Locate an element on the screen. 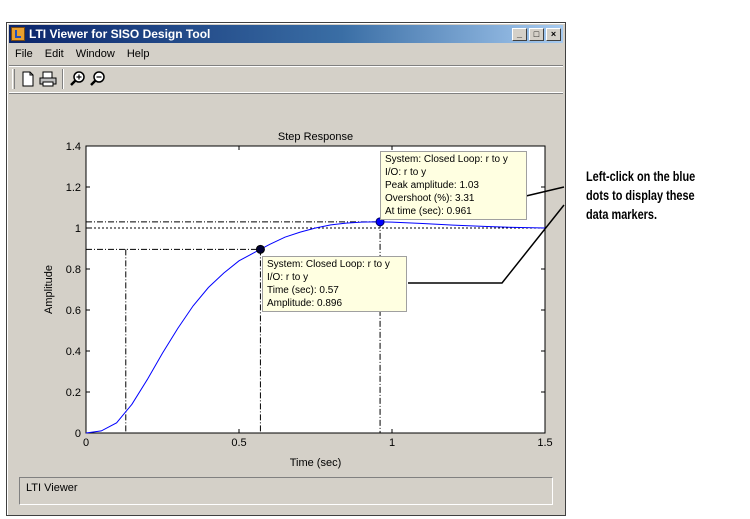 The width and height of the screenshot is (750, 519). datatip-line: Peak amplitude: 1.03 is located at coordinates (432, 185).